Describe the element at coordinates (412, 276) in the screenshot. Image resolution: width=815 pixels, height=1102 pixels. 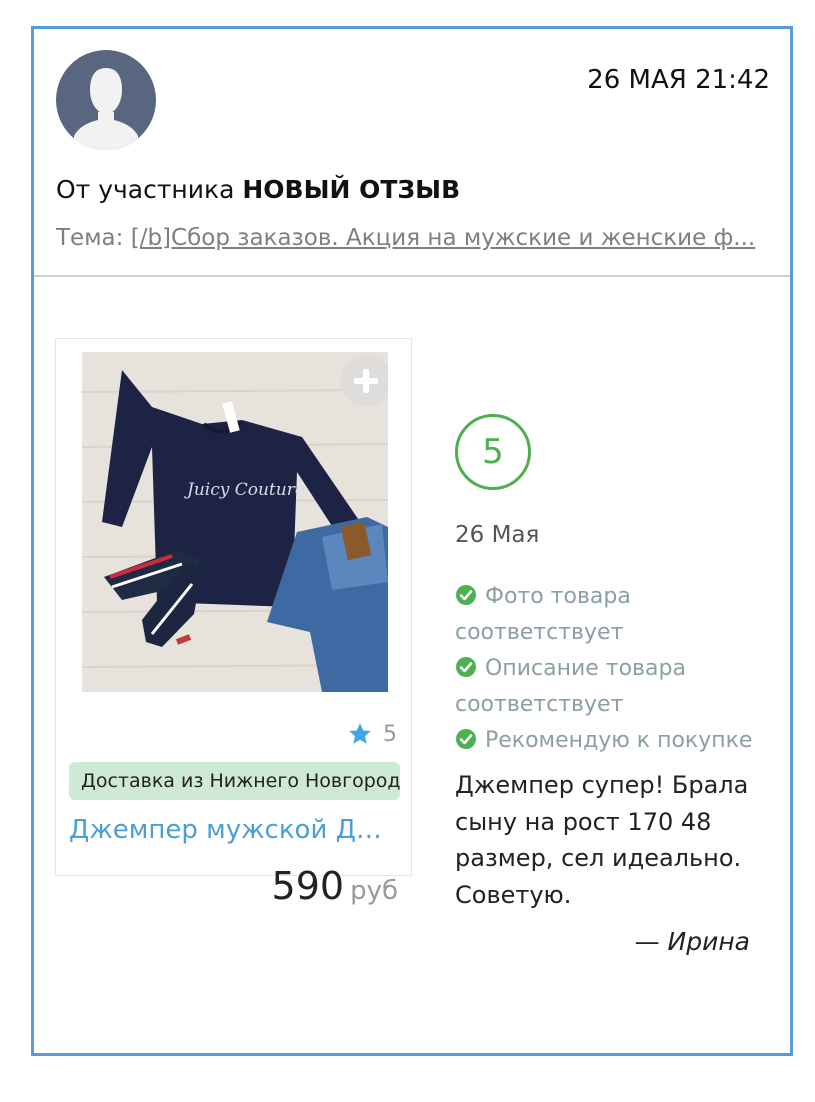
I see `divider` at that location.